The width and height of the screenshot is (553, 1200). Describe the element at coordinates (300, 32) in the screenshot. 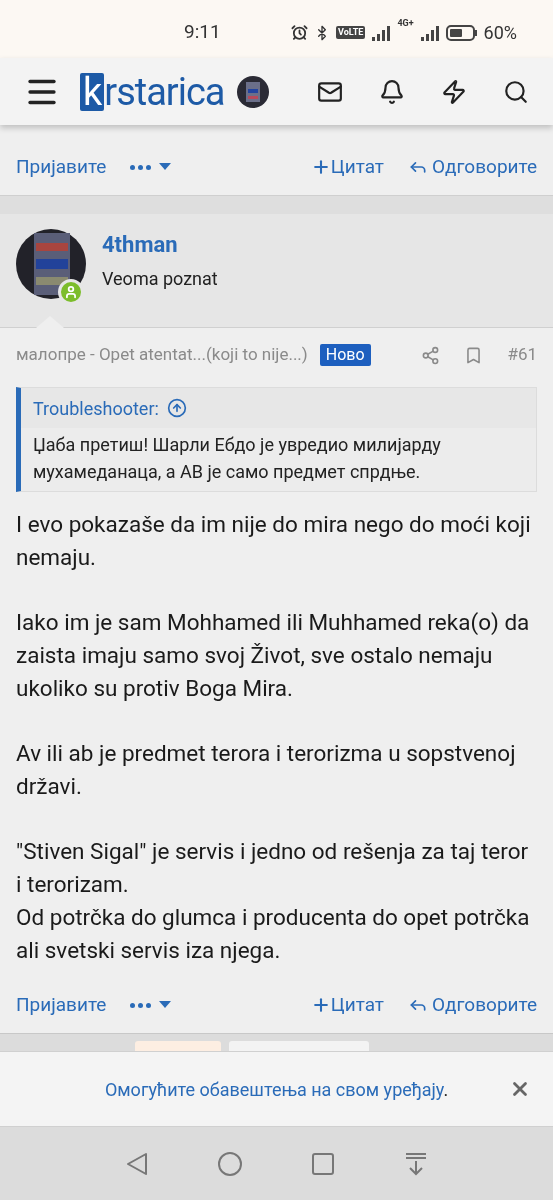

I see `alarm-icon` at that location.